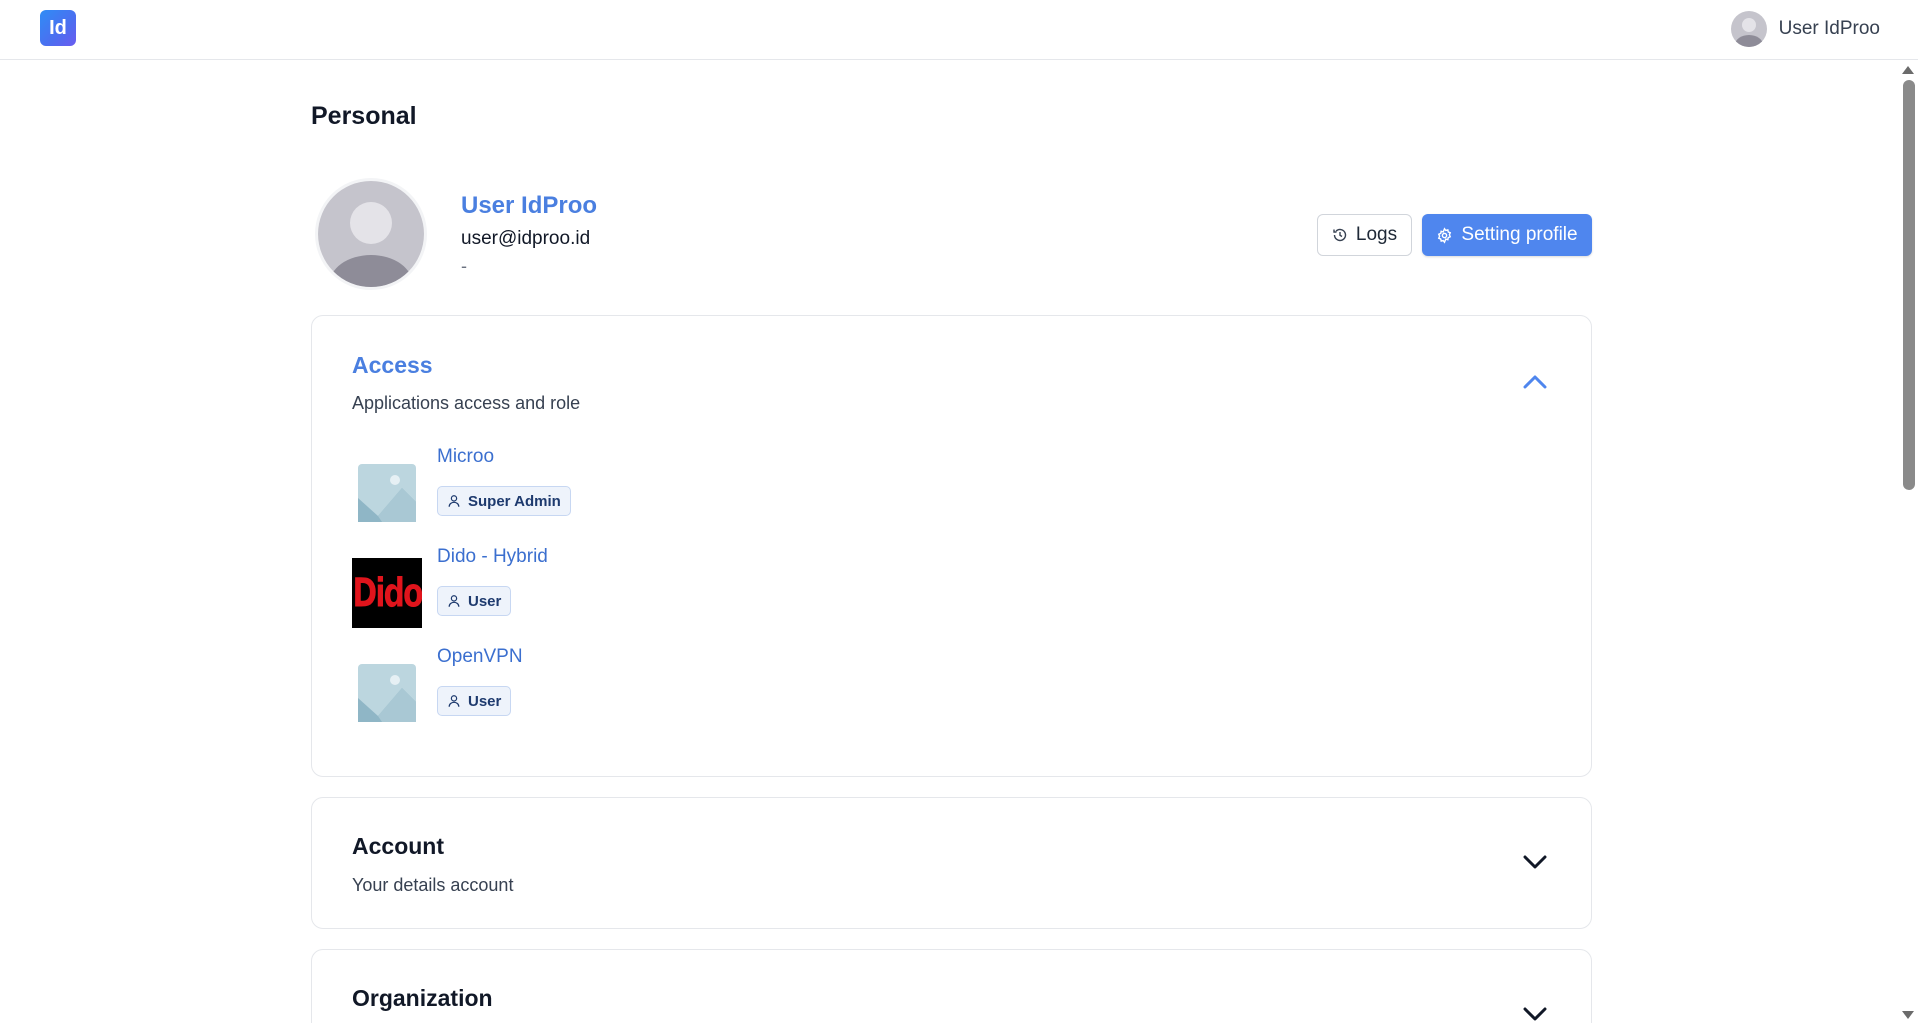 The image size is (1918, 1023). What do you see at coordinates (364, 116) in the screenshot?
I see `page-title: Personal` at bounding box center [364, 116].